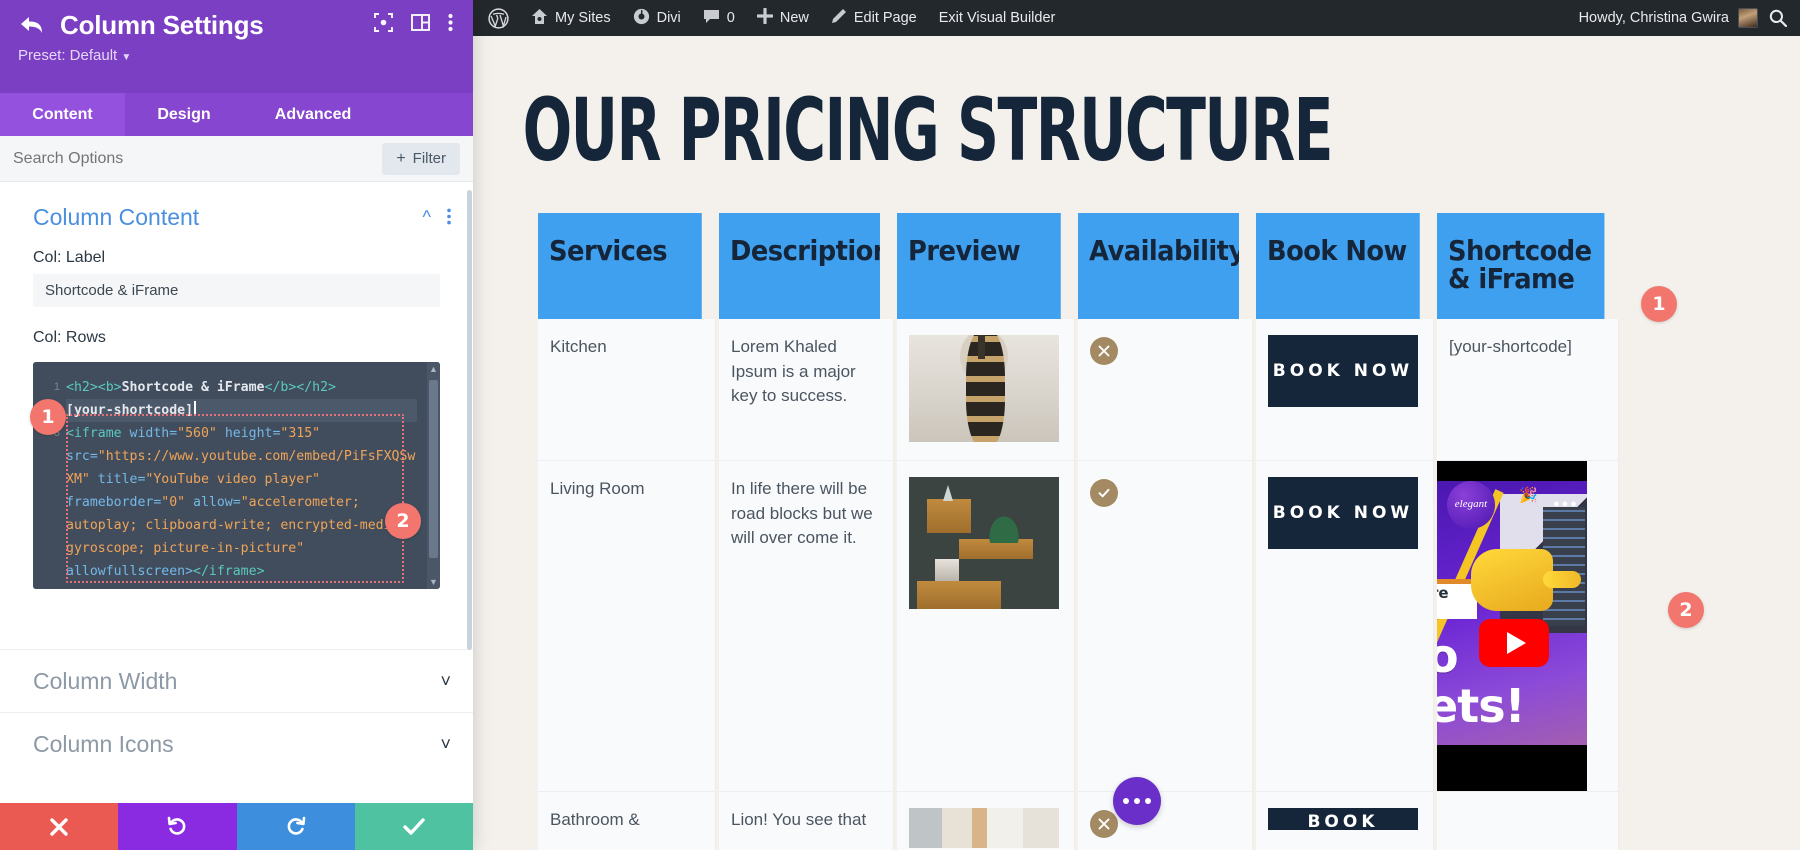 This screenshot has height=850, width=1800. I want to click on admin-bar-divi: Divi, so click(657, 18).